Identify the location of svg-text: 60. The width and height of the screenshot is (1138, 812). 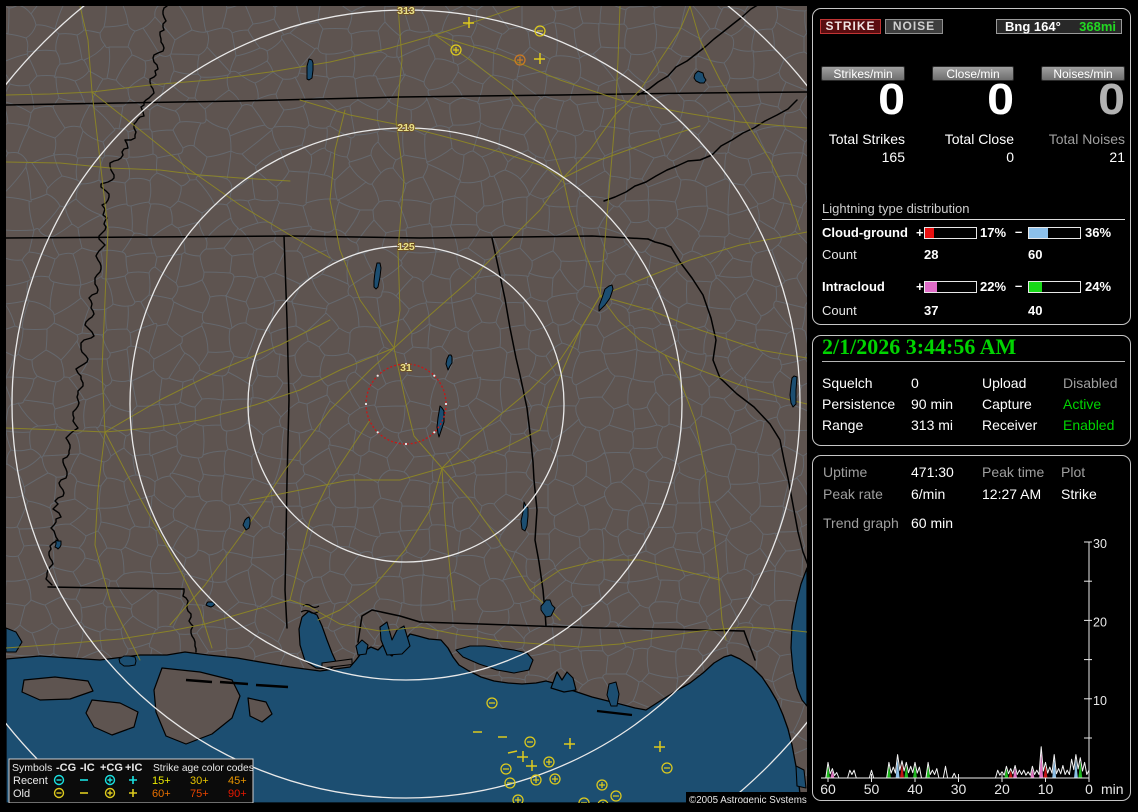
(828, 789).